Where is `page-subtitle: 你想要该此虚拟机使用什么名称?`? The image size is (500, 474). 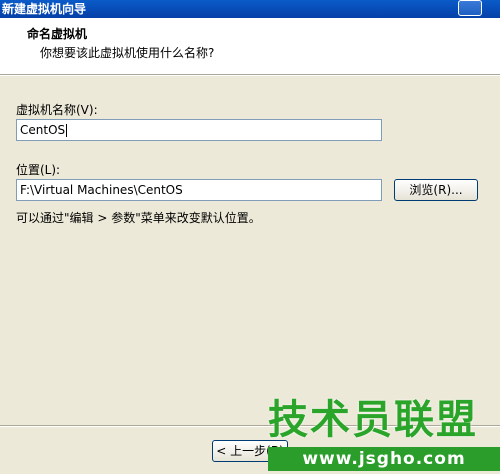 page-subtitle: 你想要该此虚拟机使用什么名称? is located at coordinates (127, 53).